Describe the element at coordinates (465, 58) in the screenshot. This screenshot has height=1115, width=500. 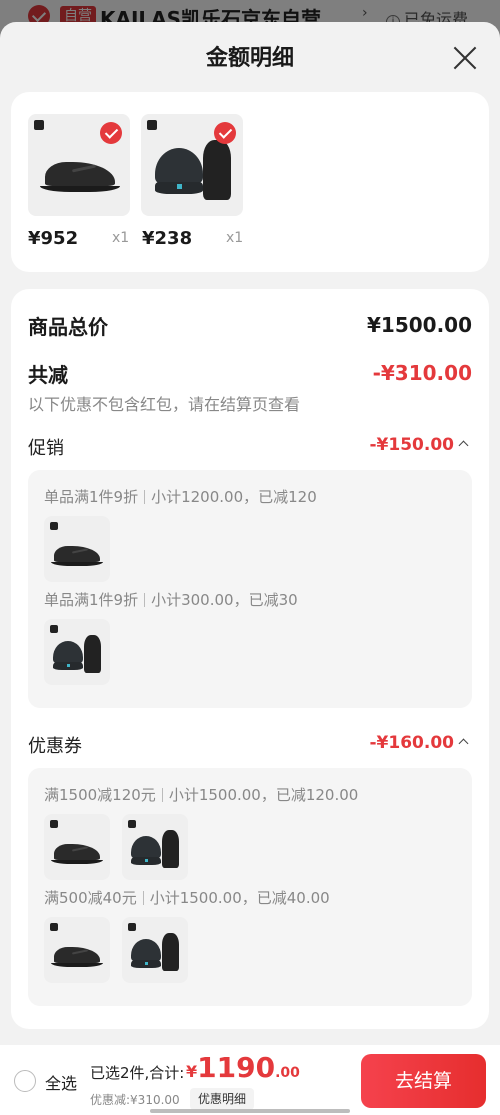
I see `close-icon` at that location.